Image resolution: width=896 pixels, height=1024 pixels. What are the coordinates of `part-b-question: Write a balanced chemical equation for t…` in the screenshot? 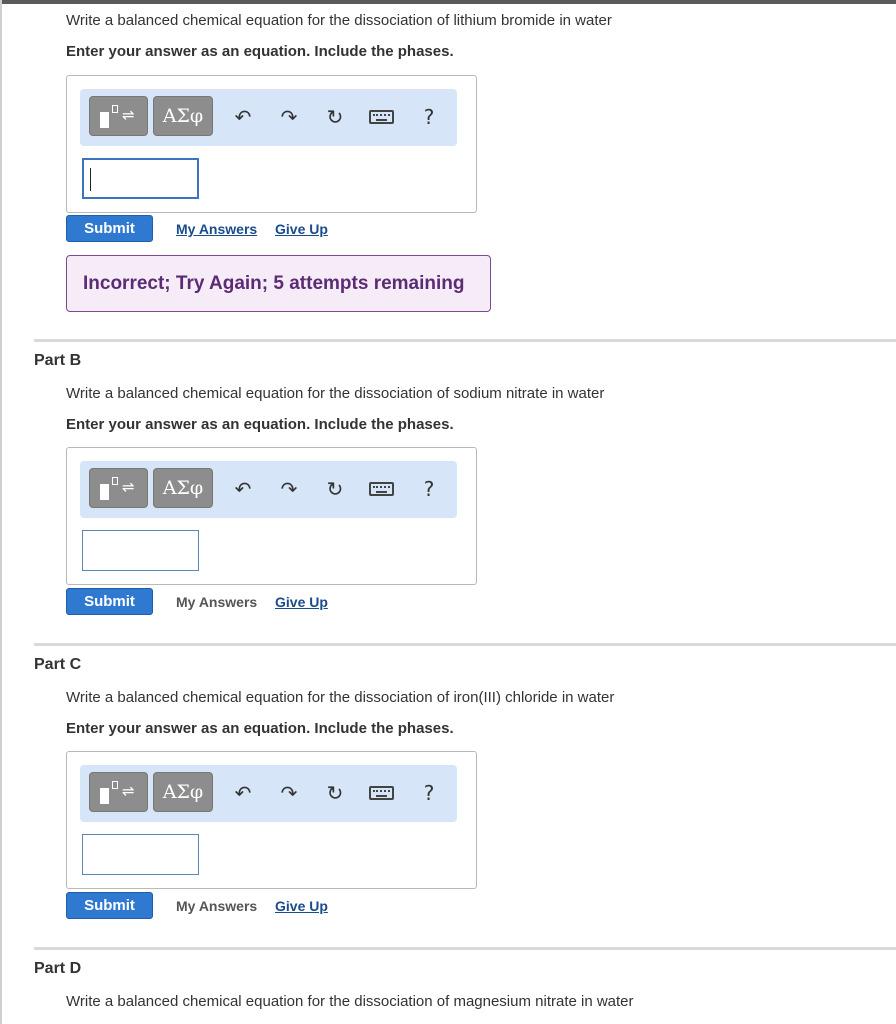 It's located at (335, 393).